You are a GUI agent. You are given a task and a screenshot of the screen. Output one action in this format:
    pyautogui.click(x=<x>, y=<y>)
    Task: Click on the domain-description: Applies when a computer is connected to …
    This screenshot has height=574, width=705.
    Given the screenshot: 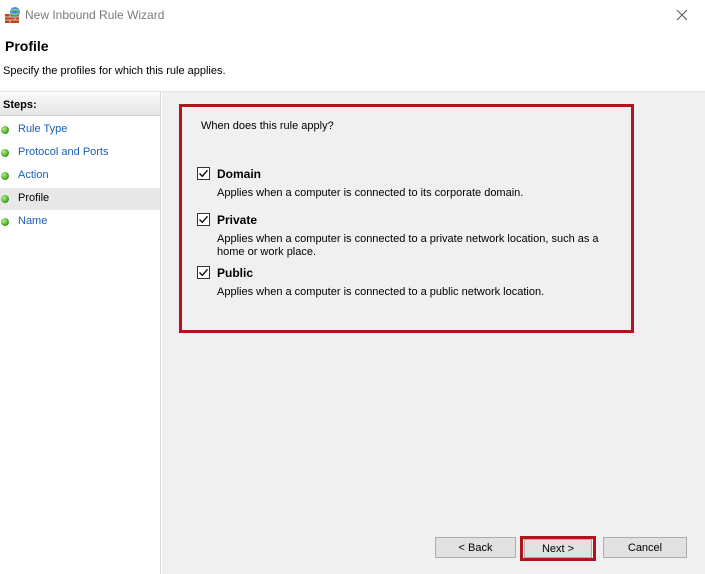 What is the action you would take?
    pyautogui.click(x=370, y=193)
    